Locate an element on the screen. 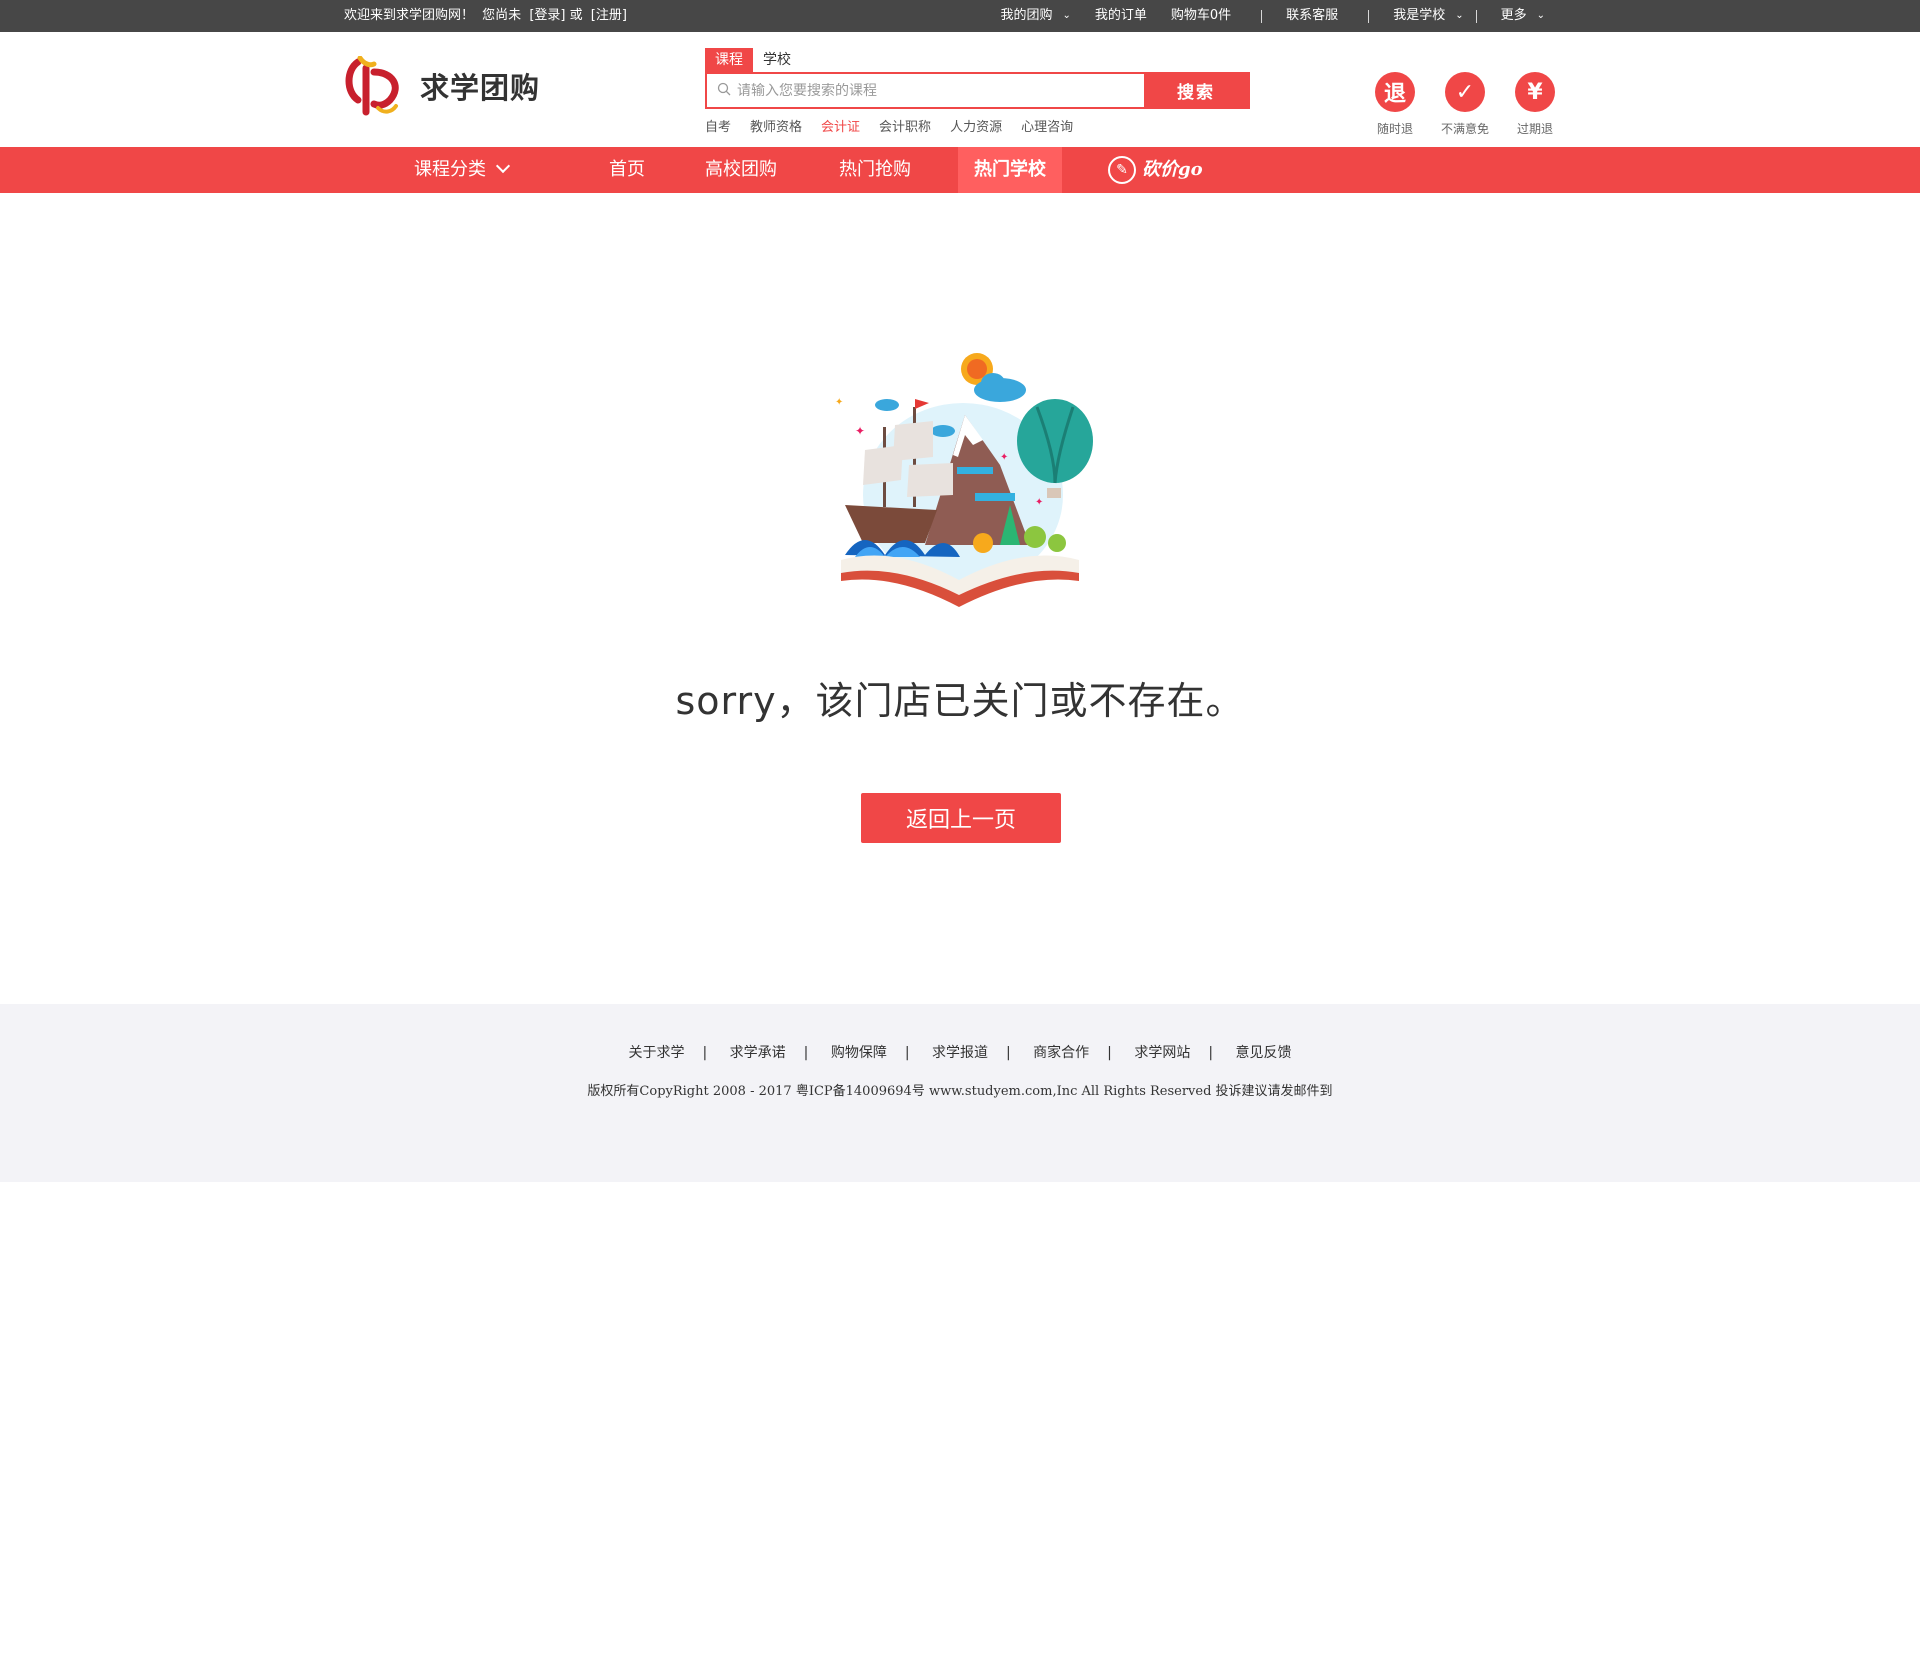 This screenshot has height=1664, width=1920. footer-link-sites: 求学网站 is located at coordinates (1162, 1053).